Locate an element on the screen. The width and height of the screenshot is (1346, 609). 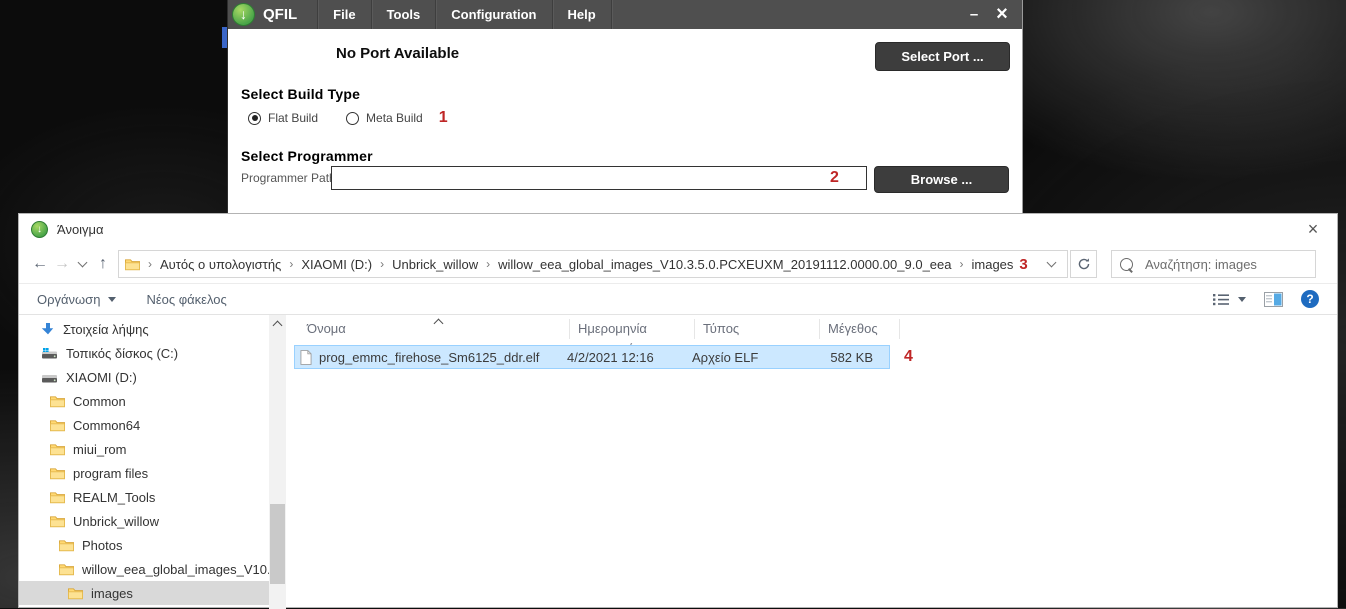
annotation-4: 4 is located at coordinates (908, 356).